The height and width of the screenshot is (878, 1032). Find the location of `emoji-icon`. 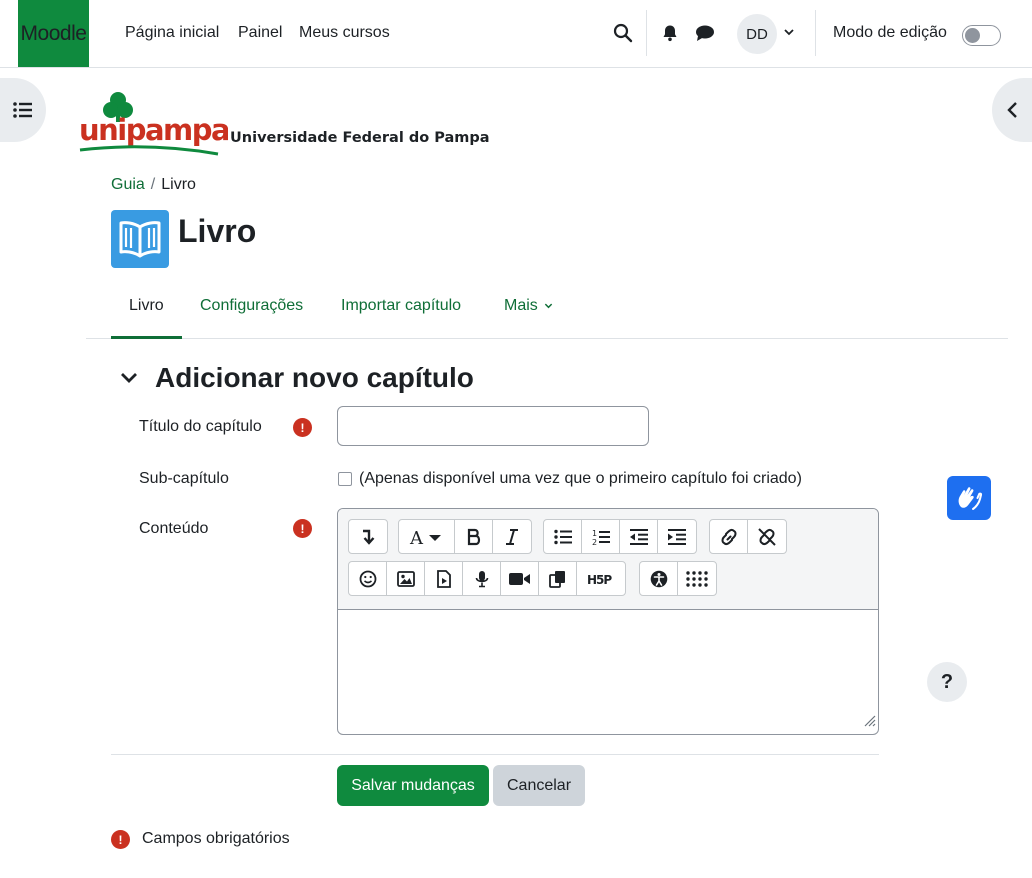

emoji-icon is located at coordinates (368, 578).